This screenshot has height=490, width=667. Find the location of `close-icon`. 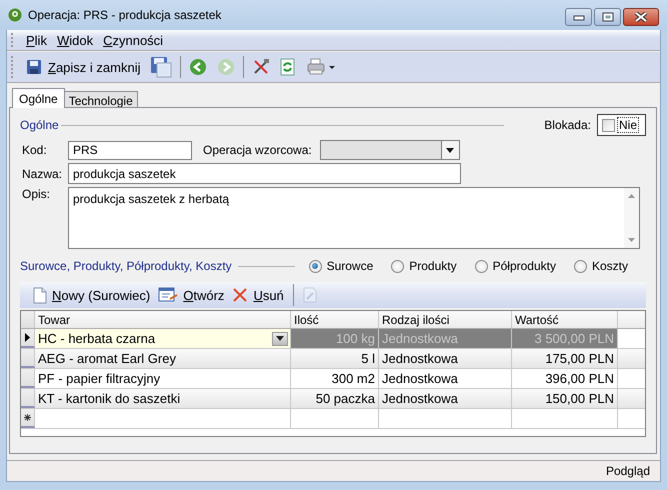

close-icon is located at coordinates (641, 17).